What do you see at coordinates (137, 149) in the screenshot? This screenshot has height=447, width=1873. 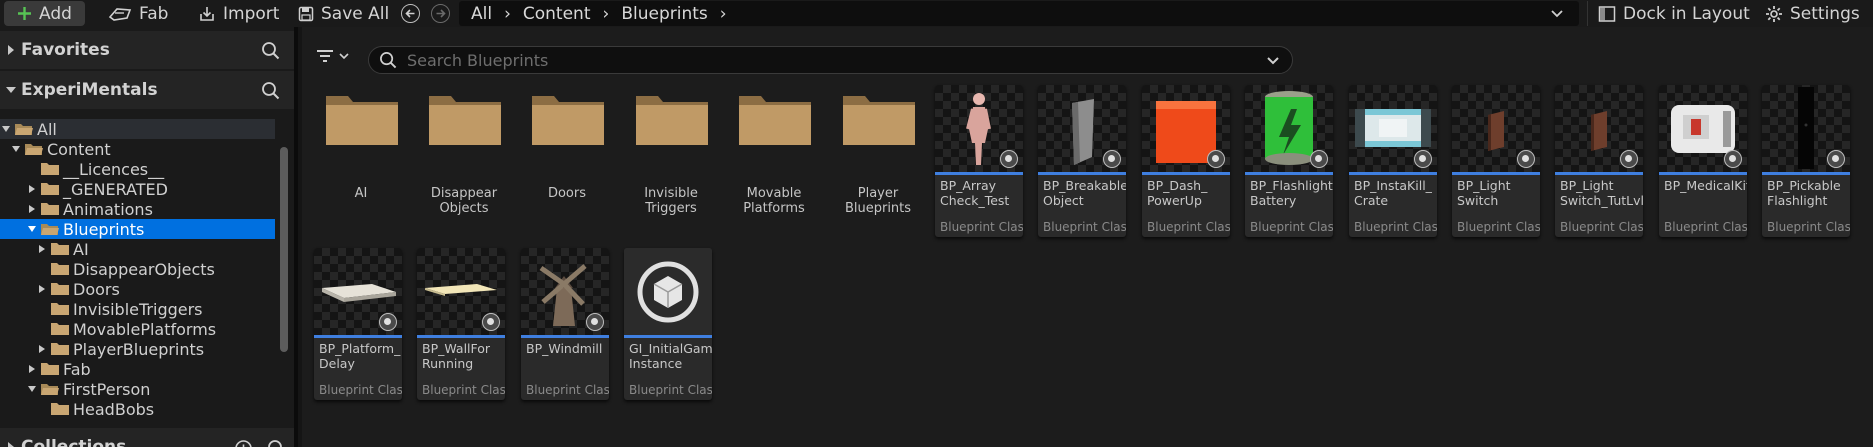 I see `tree-item-content: Content` at bounding box center [137, 149].